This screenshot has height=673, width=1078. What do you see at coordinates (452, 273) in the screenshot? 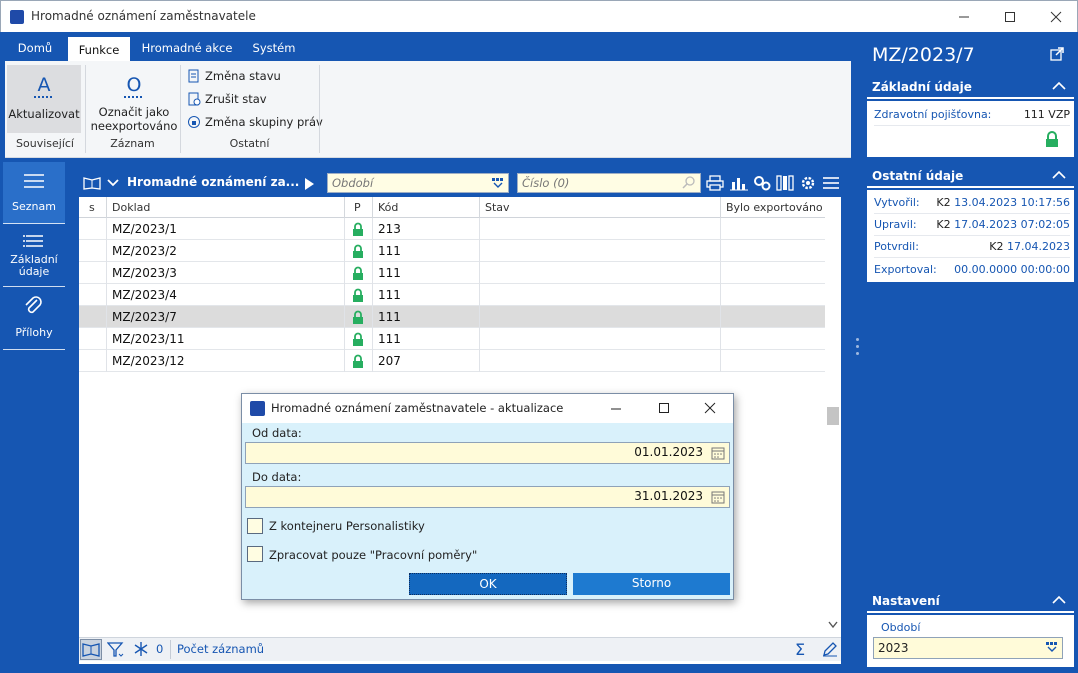
I see `table-row: MZ/2023/3 111` at bounding box center [452, 273].